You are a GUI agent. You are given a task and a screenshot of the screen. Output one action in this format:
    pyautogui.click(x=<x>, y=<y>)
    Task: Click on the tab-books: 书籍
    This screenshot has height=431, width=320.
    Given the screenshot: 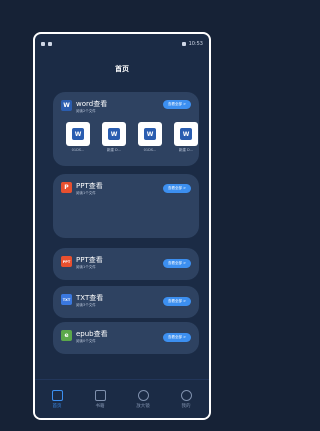 What is the action you would take?
    pyautogui.click(x=100, y=399)
    